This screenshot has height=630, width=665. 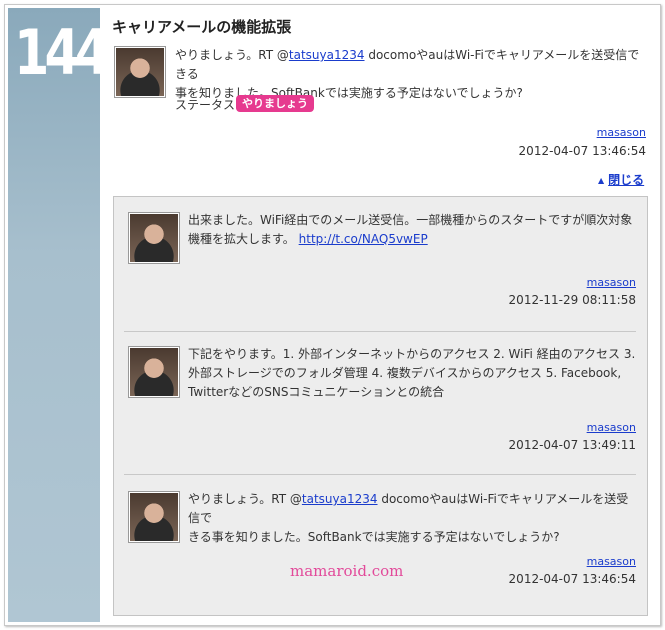 What do you see at coordinates (572, 300) in the screenshot?
I see `reply-date: 2012-11-29 08:11:58` at bounding box center [572, 300].